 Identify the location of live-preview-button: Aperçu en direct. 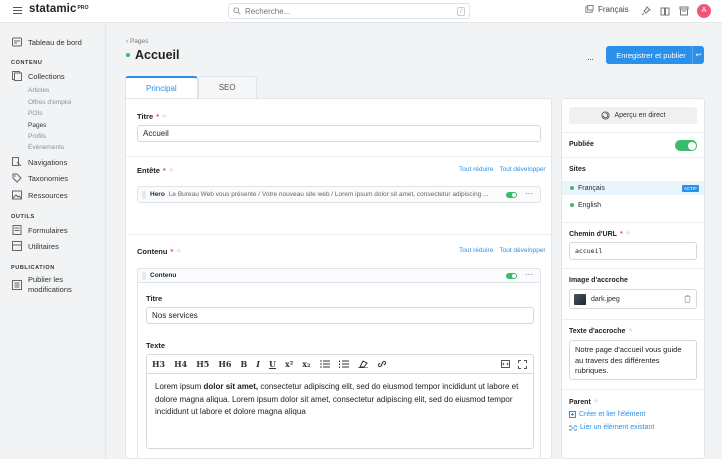
(633, 115).